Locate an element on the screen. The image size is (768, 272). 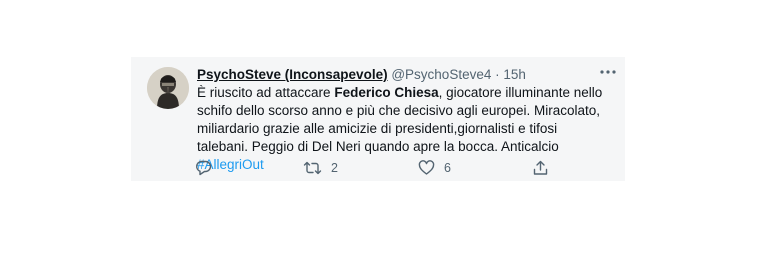
like-button: 6 is located at coordinates (434, 168).